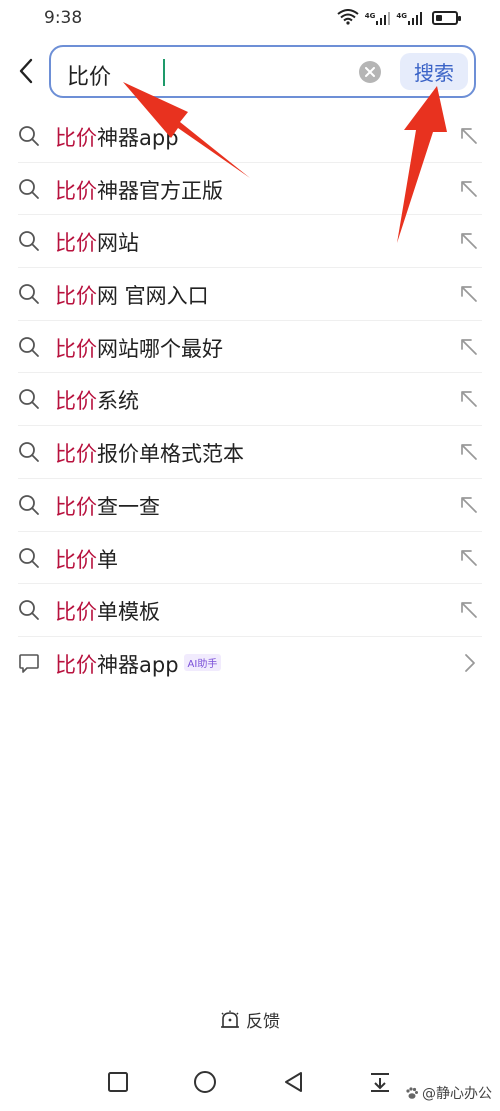  I want to click on search-box: 比价 搜索, so click(262, 71).